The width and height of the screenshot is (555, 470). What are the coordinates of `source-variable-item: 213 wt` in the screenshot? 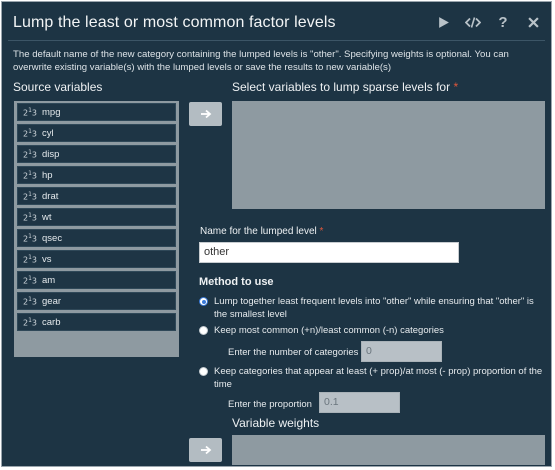 It's located at (96, 217).